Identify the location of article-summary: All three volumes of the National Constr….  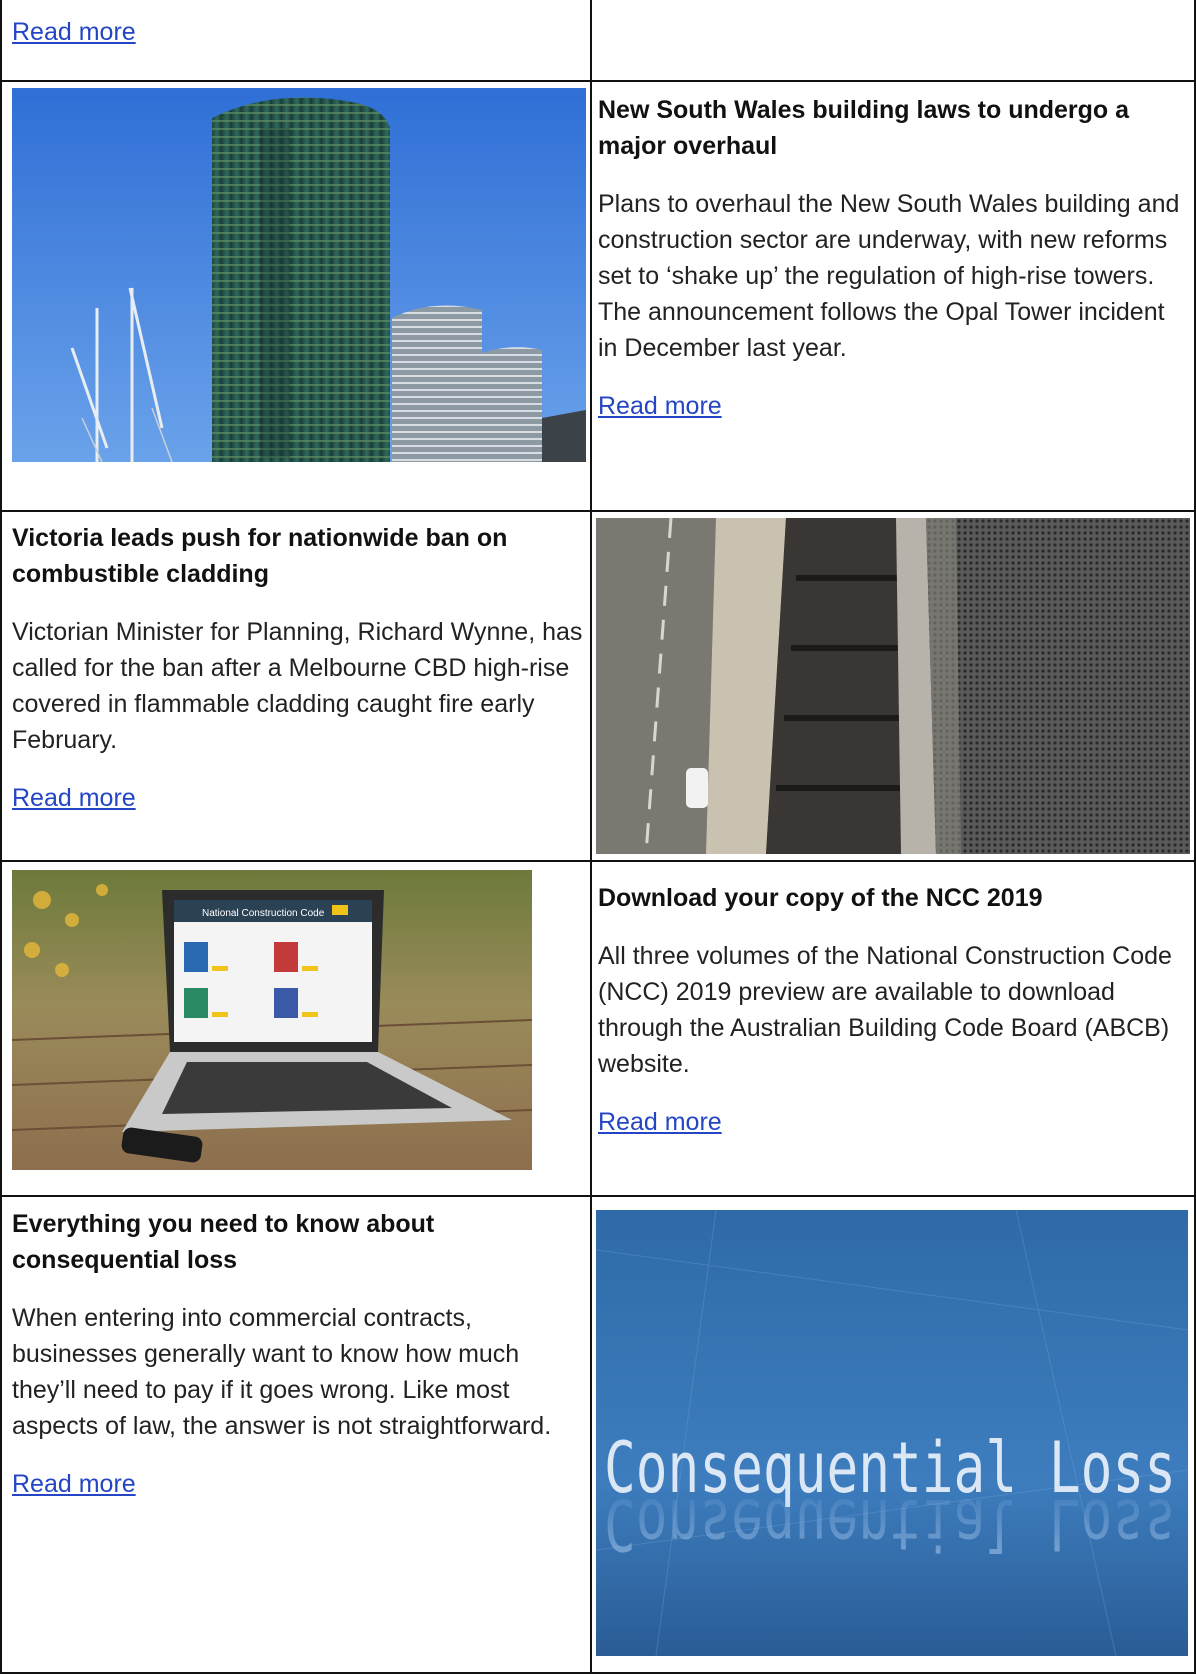
(885, 1010).